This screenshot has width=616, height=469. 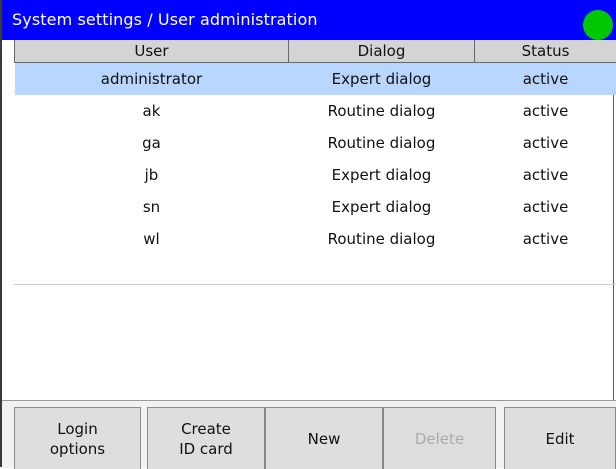 I want to click on status-led-icon, so click(x=598, y=25).